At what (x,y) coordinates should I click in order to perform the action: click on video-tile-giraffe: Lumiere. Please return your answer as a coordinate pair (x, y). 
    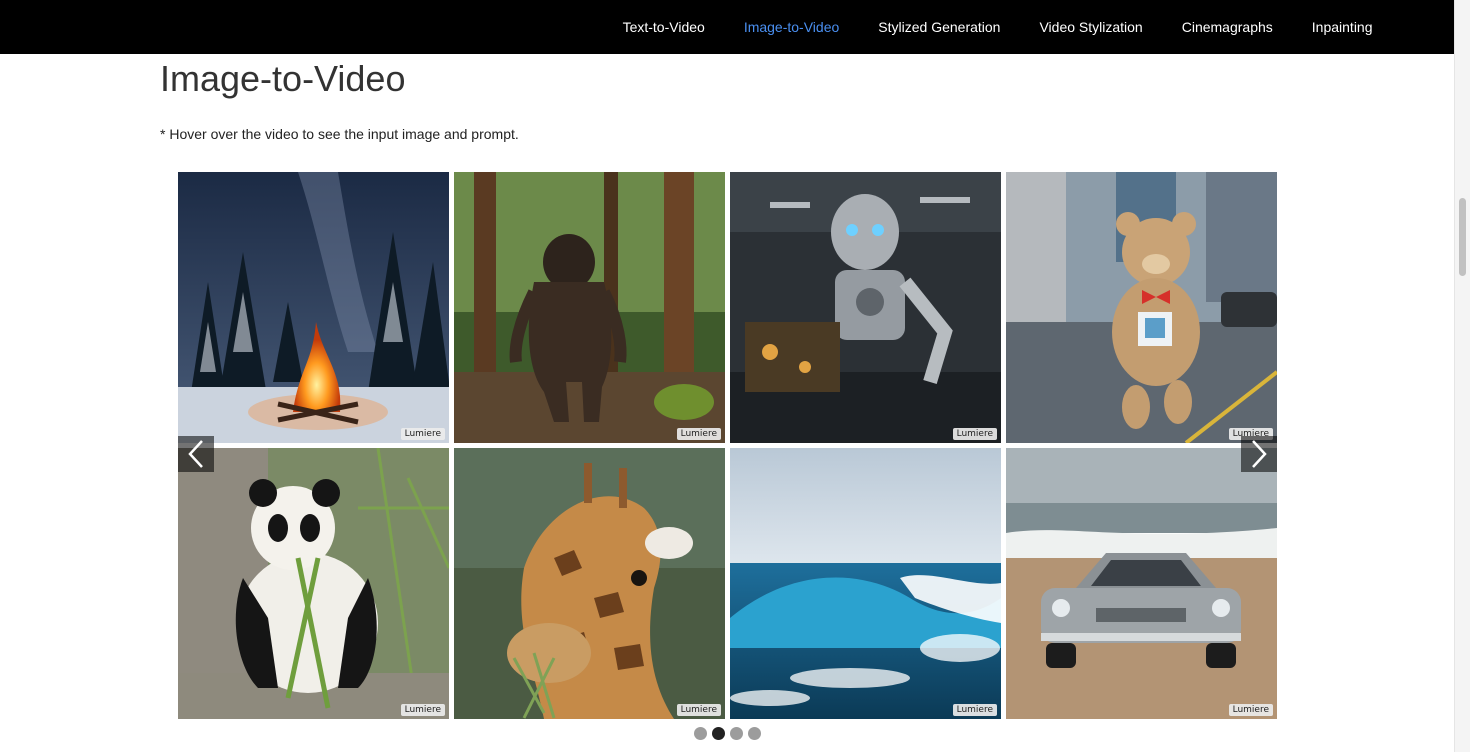
    Looking at the image, I should click on (589, 583).